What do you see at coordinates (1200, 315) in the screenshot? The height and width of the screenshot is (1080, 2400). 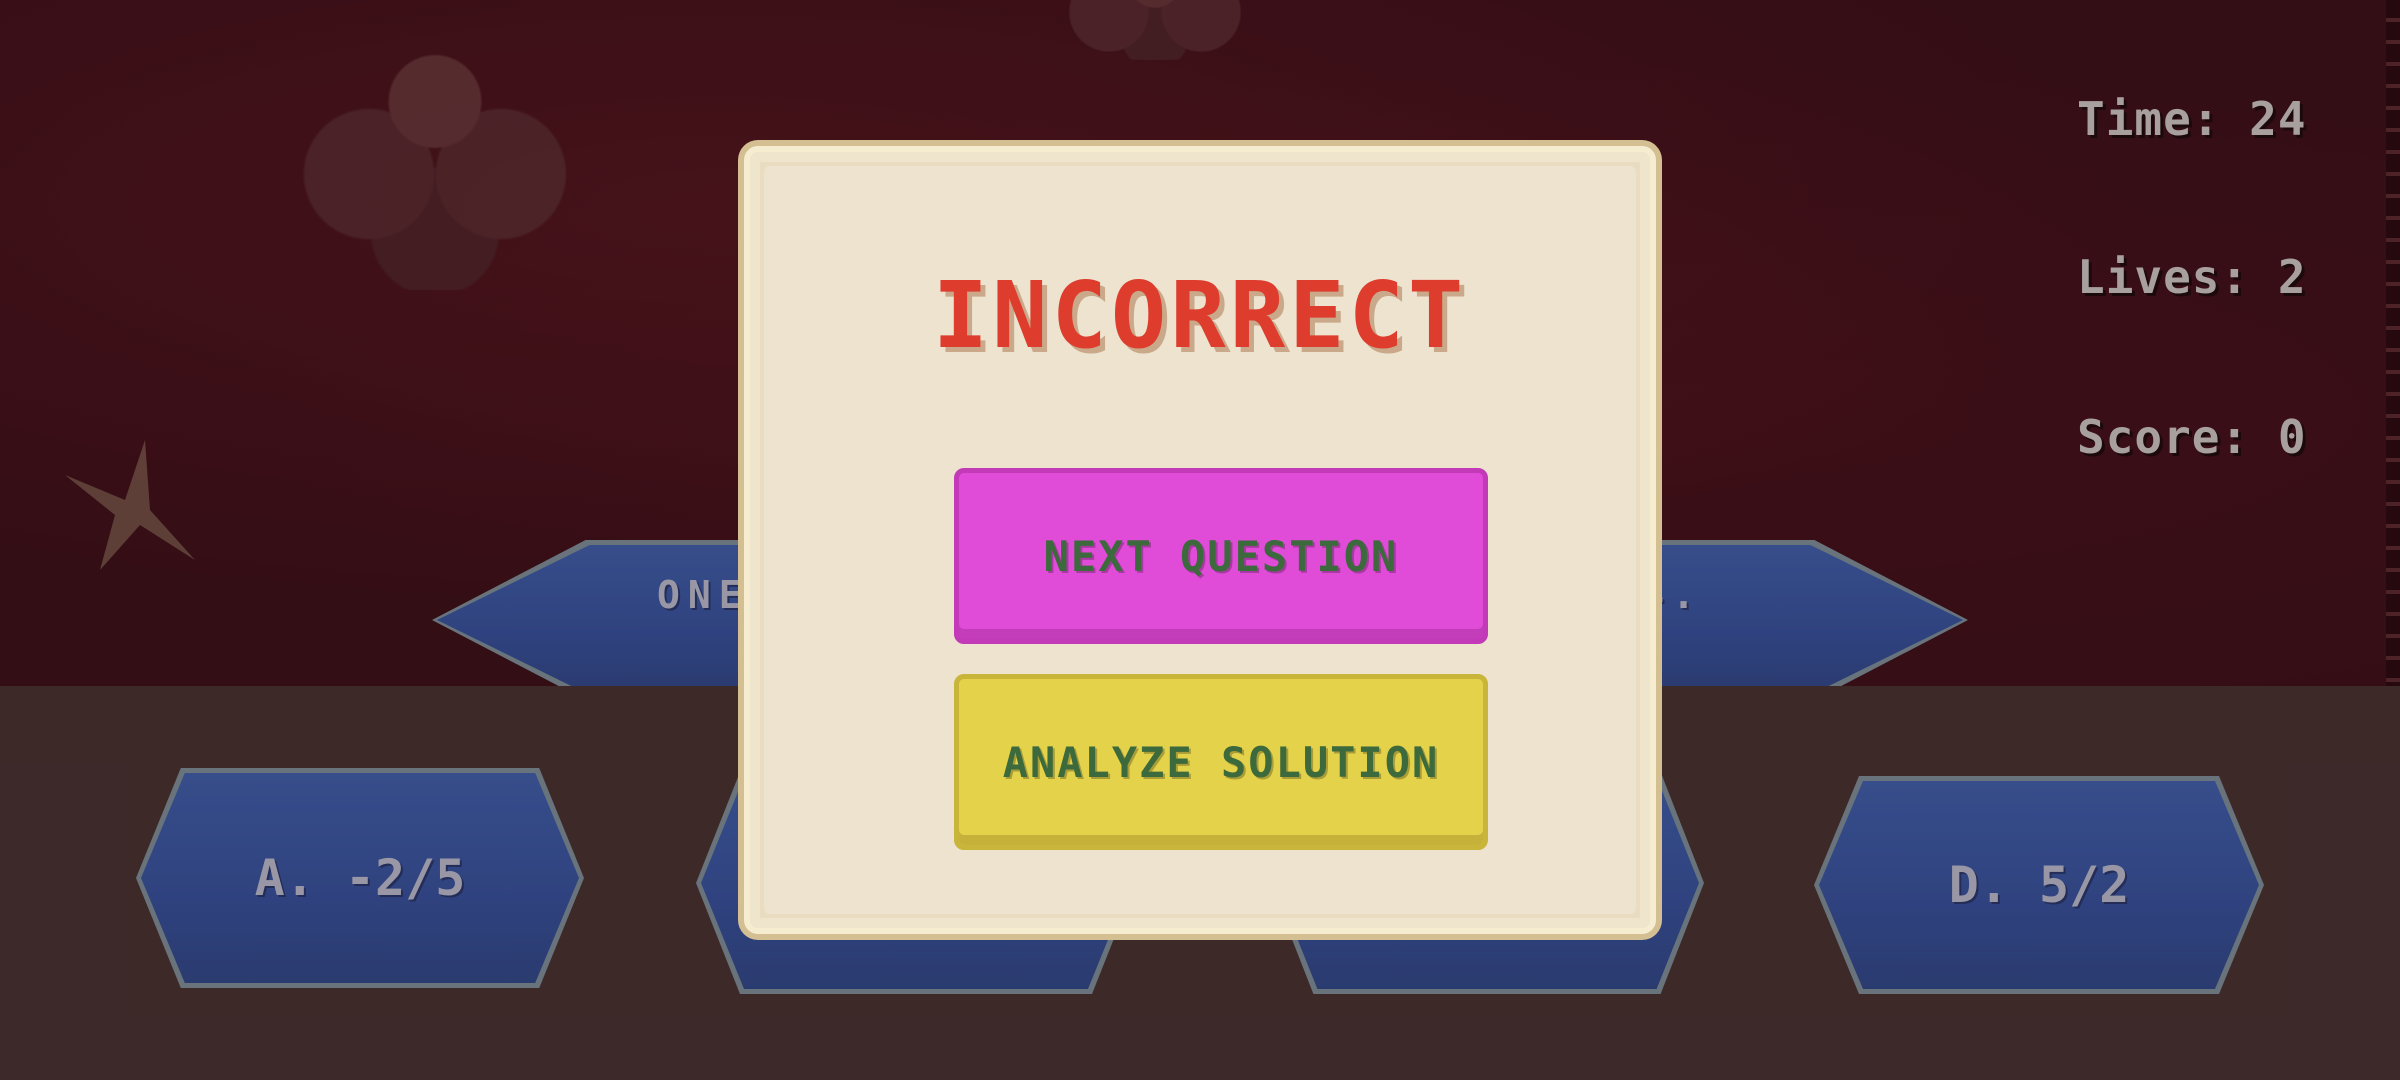 I see `result-title: INCORRECT` at bounding box center [1200, 315].